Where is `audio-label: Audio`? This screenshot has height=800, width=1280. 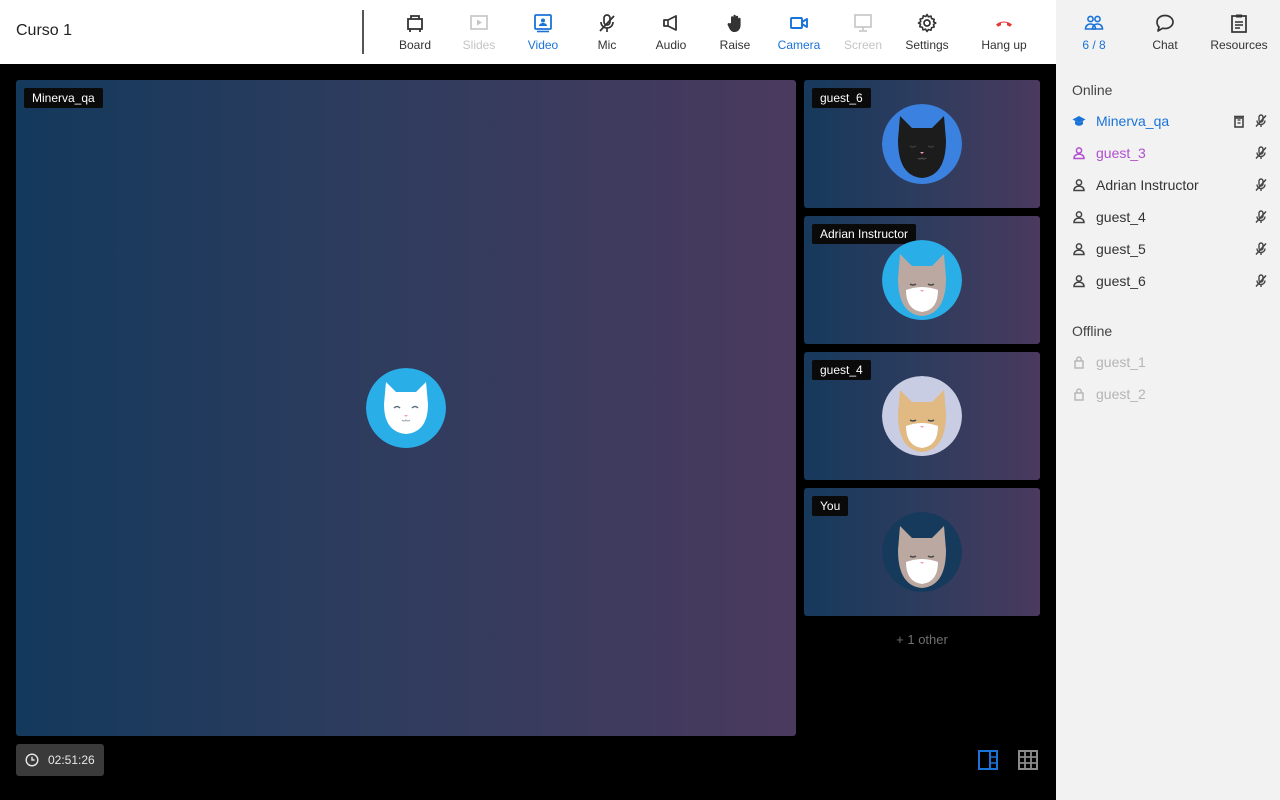
audio-label: Audio is located at coordinates (671, 45).